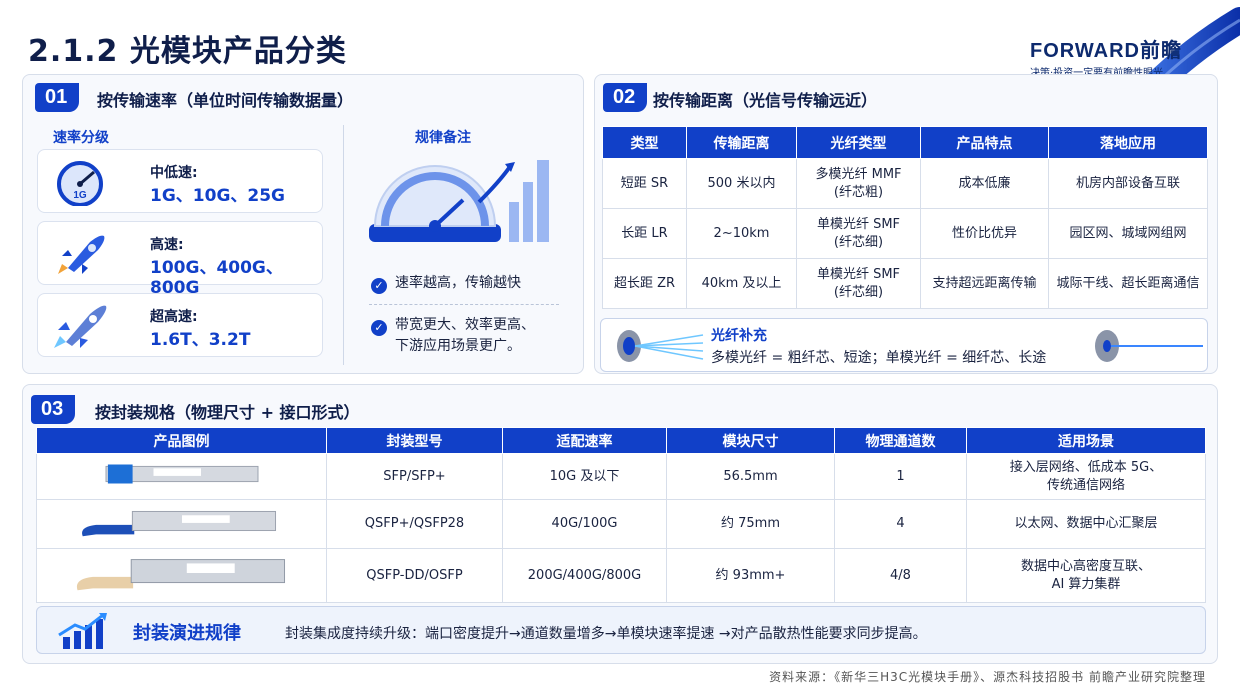 The width and height of the screenshot is (1240, 697). What do you see at coordinates (464, 304) in the screenshot?
I see `dashed-divider` at bounding box center [464, 304].